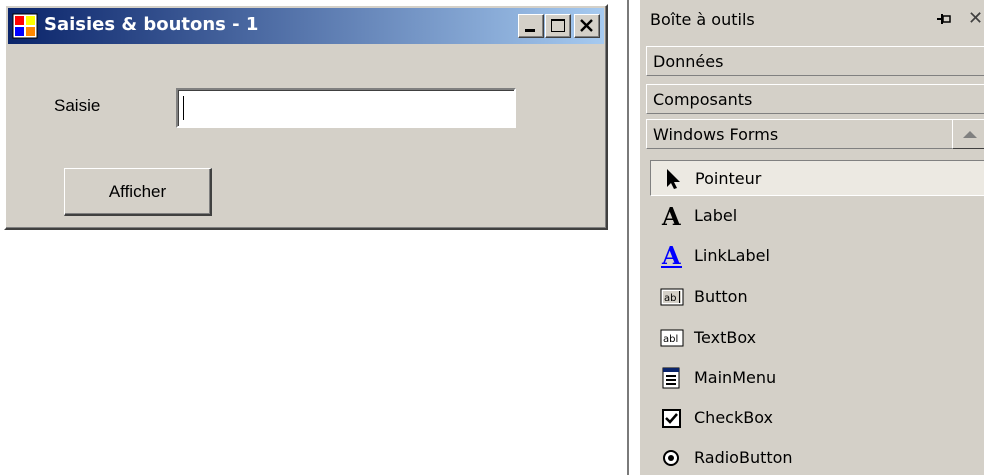 The height and width of the screenshot is (476, 984). I want to click on item-label: Label, so click(716, 215).